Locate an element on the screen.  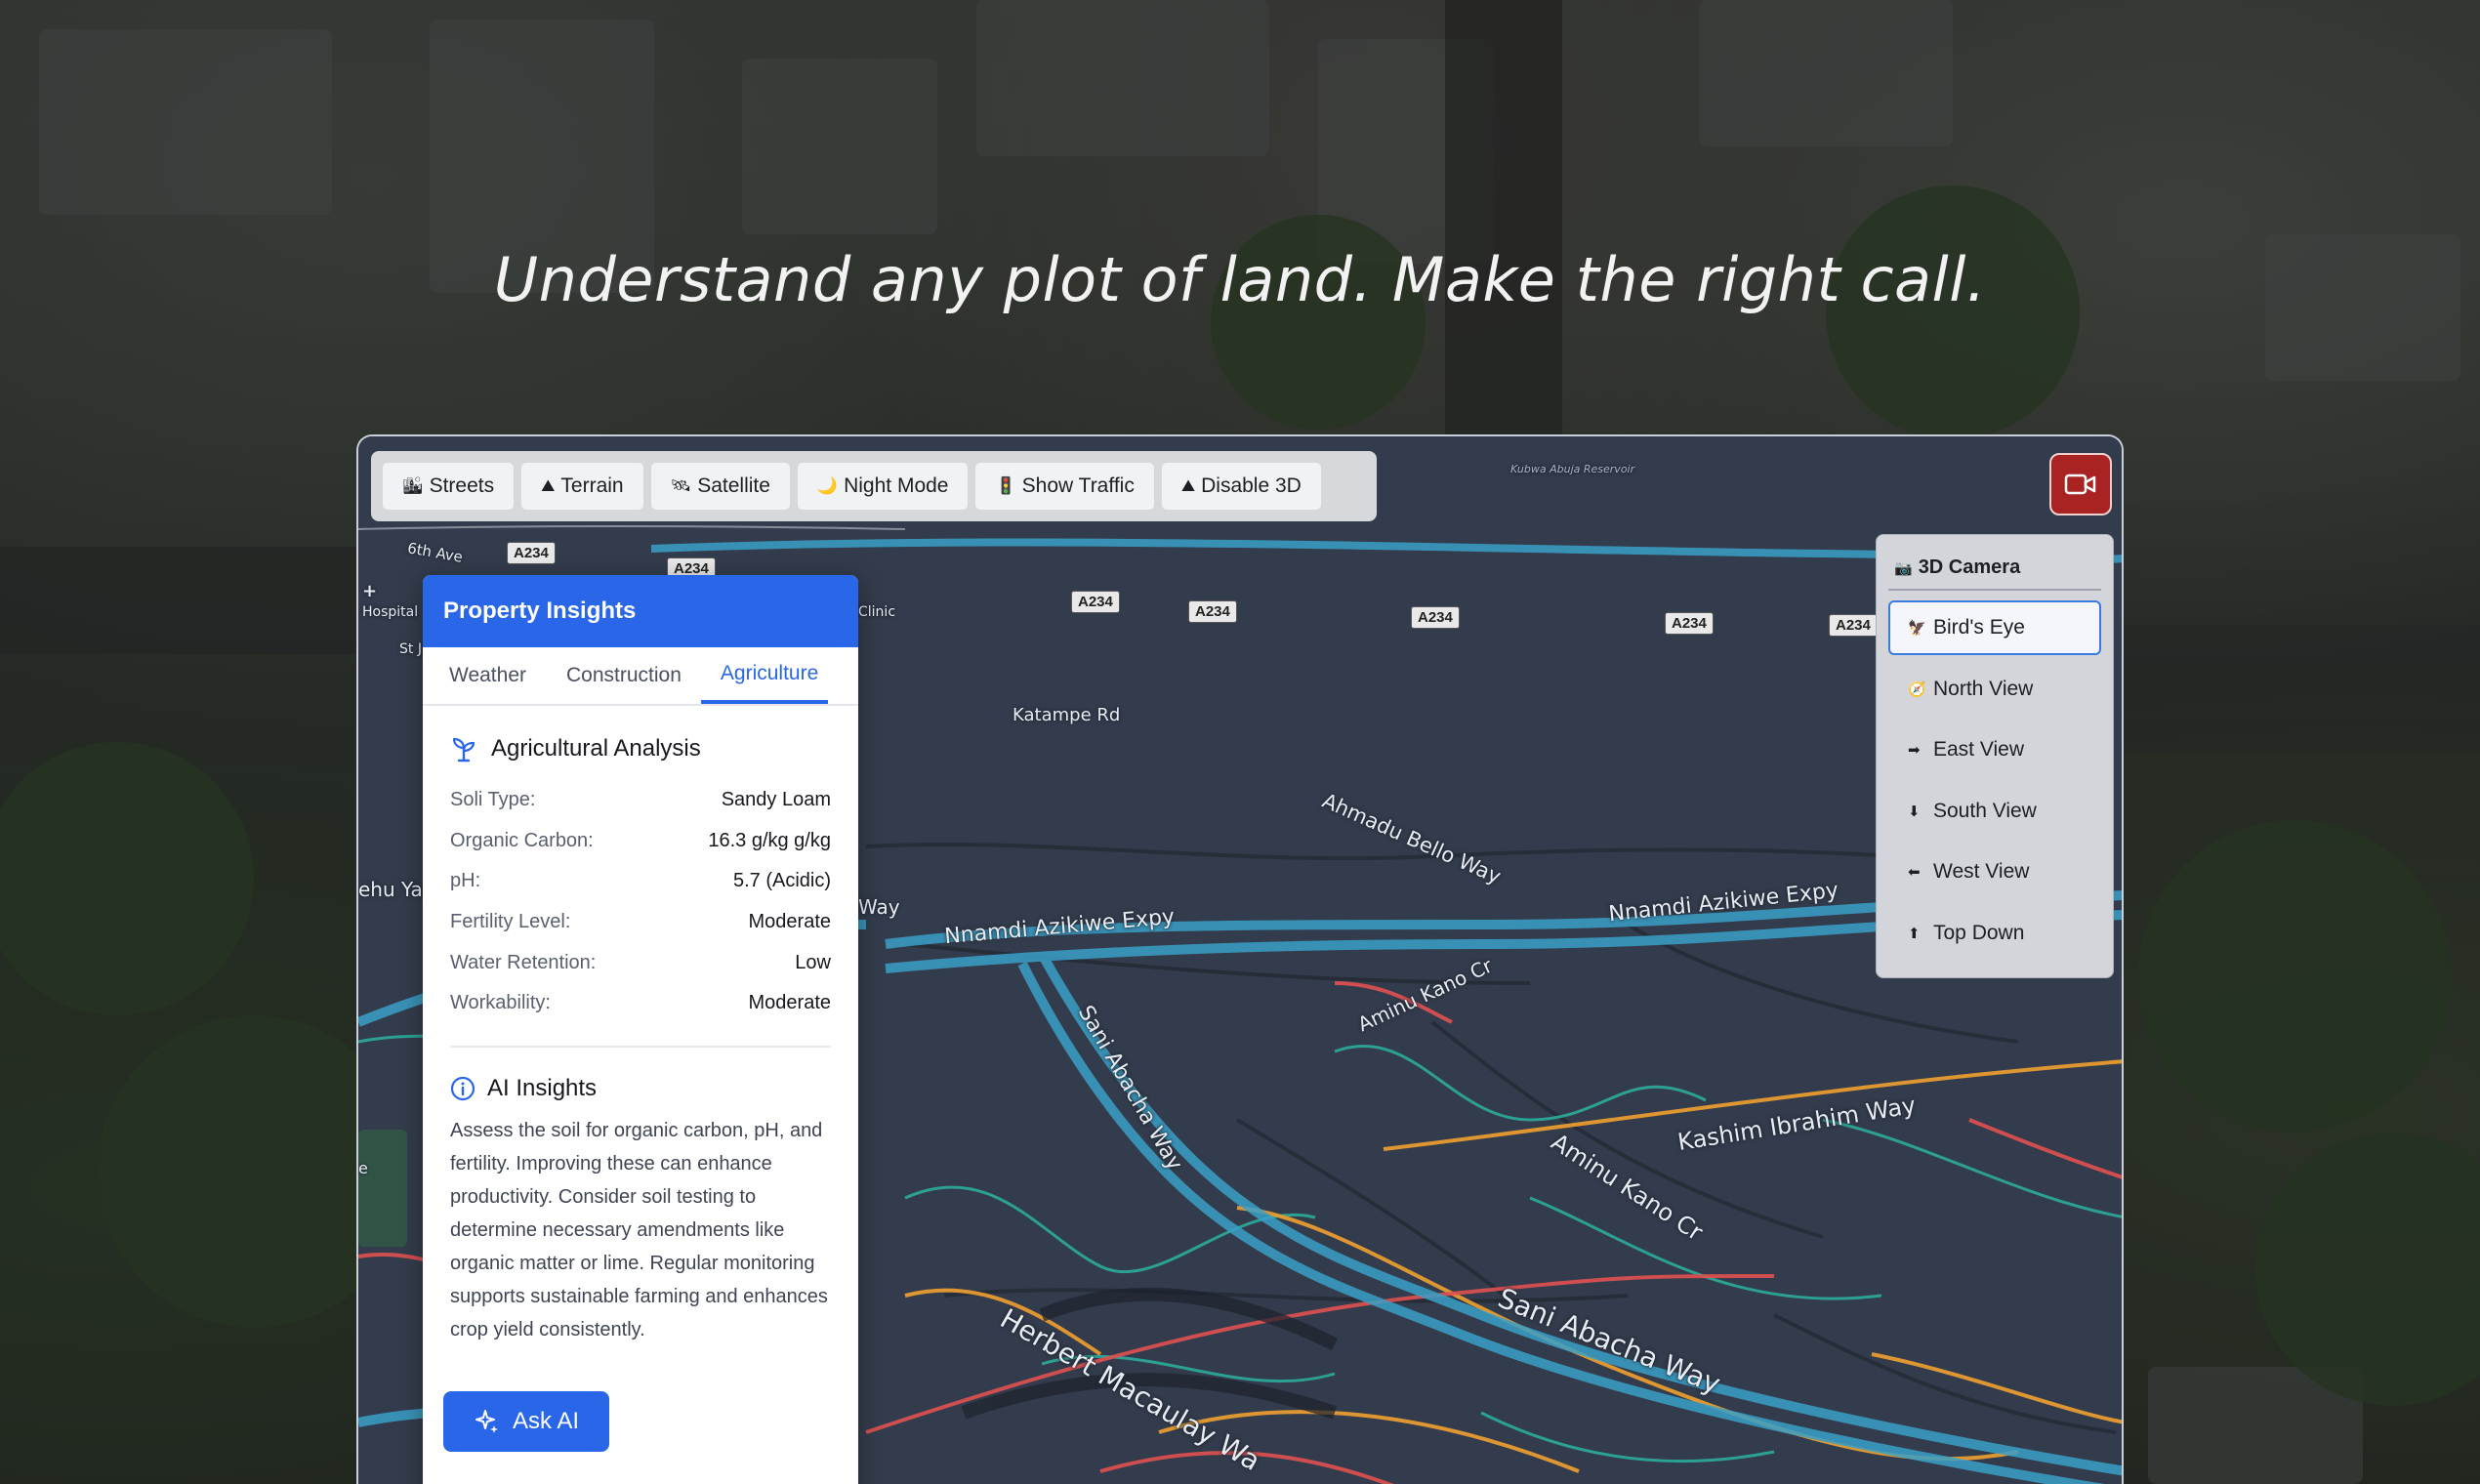
camera-option-west: ⬅ West View is located at coordinates (1994, 872).